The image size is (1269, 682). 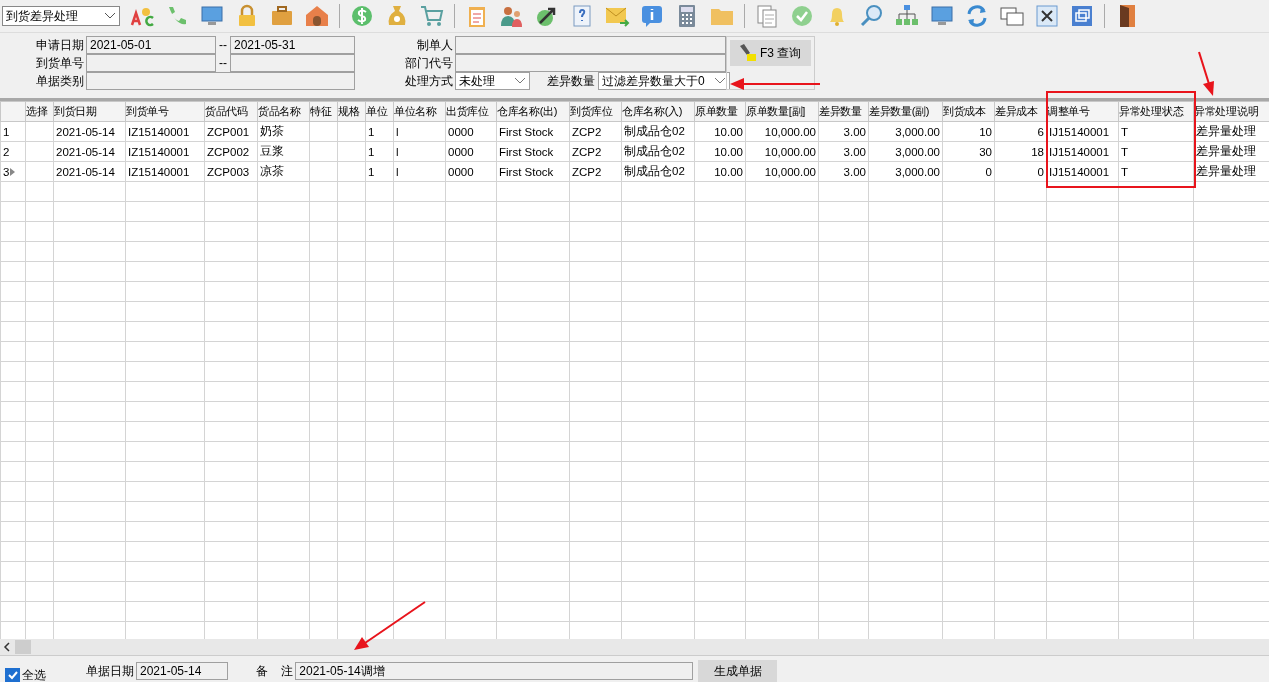 I want to click on info-icon, so click(x=652, y=16).